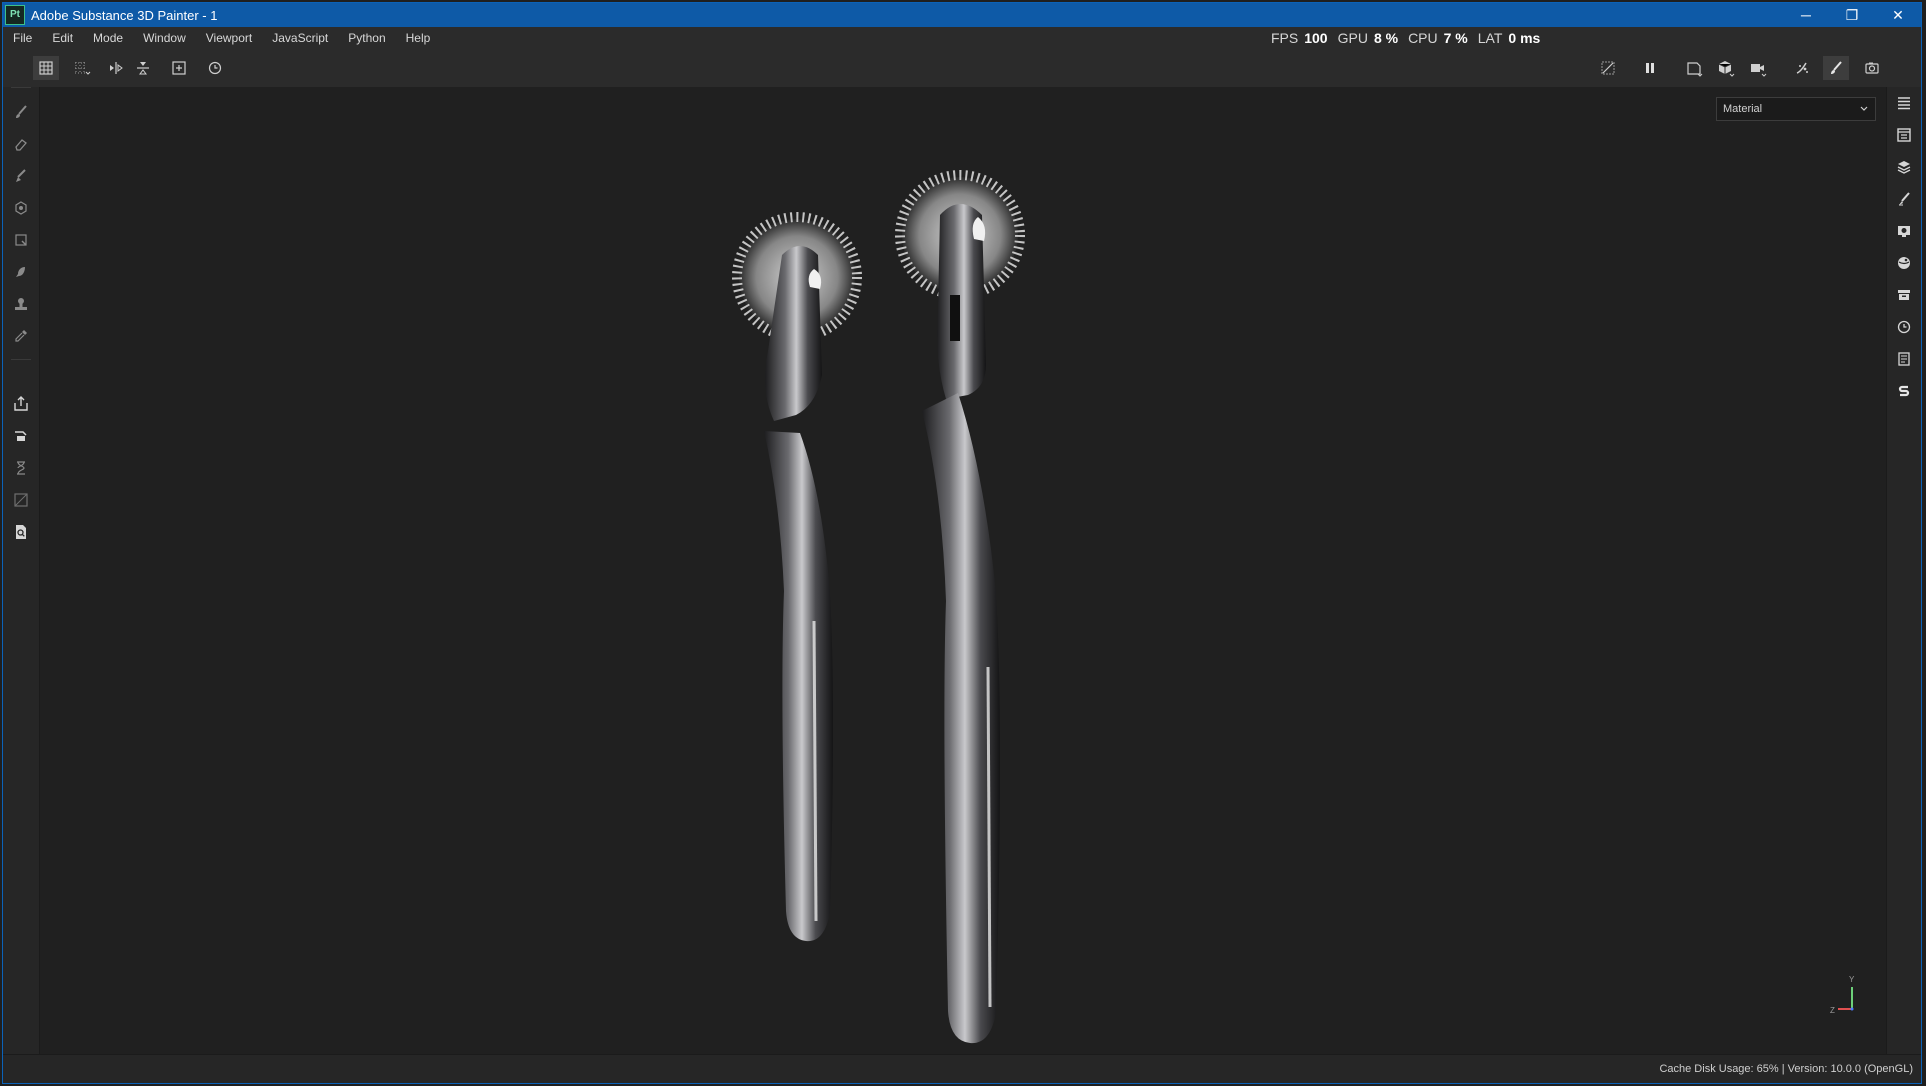 The width and height of the screenshot is (1926, 1086). Describe the element at coordinates (22, 38) in the screenshot. I see `menu-file: File` at that location.